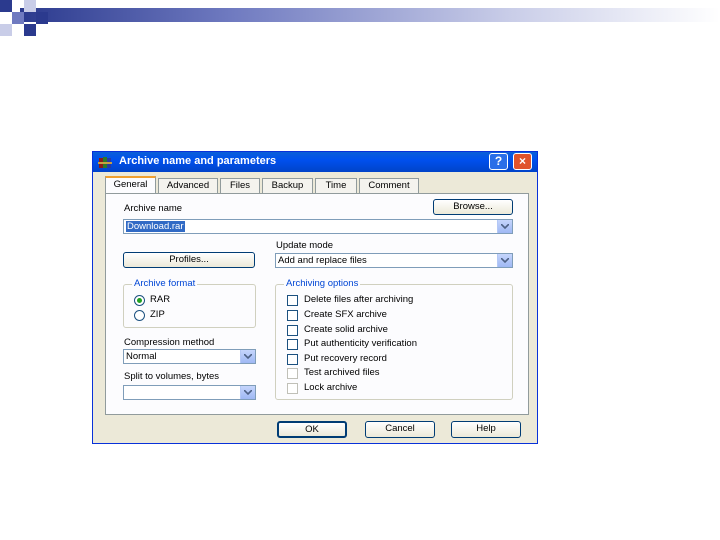 This screenshot has height=540, width=720. Describe the element at coordinates (188, 185) in the screenshot. I see `tab-advanced: Advanced` at that location.